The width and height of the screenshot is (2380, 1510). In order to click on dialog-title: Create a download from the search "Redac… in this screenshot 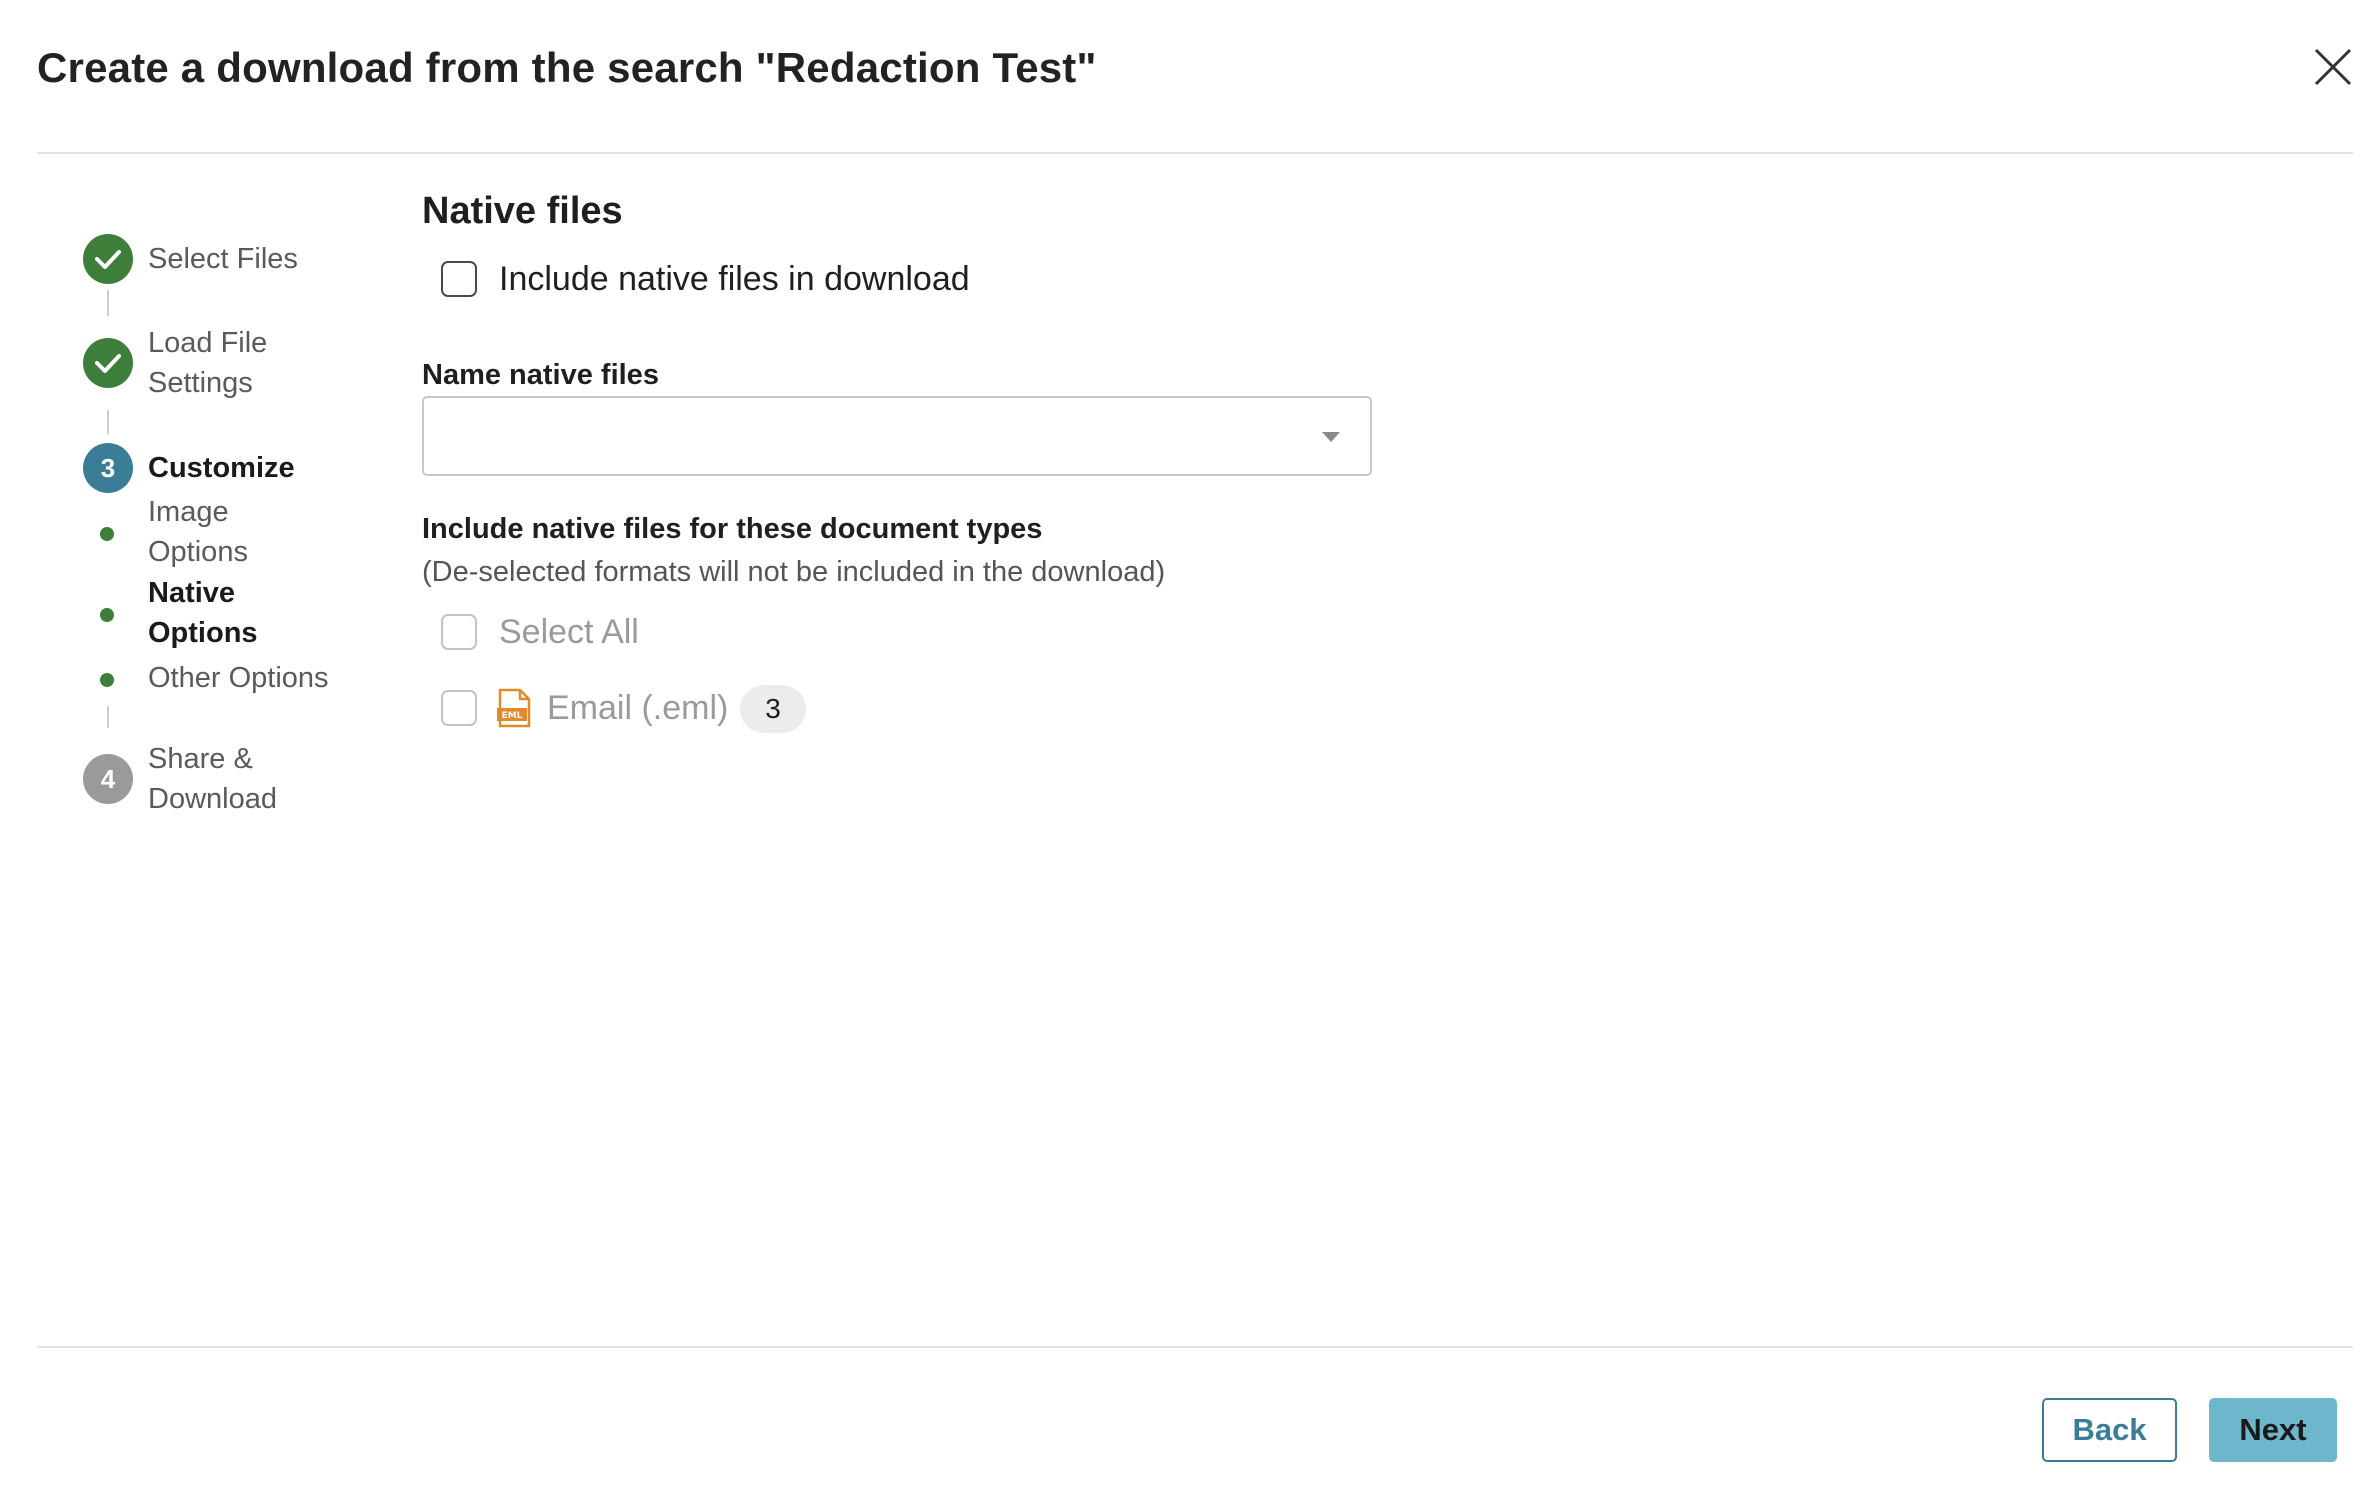, I will do `click(567, 67)`.